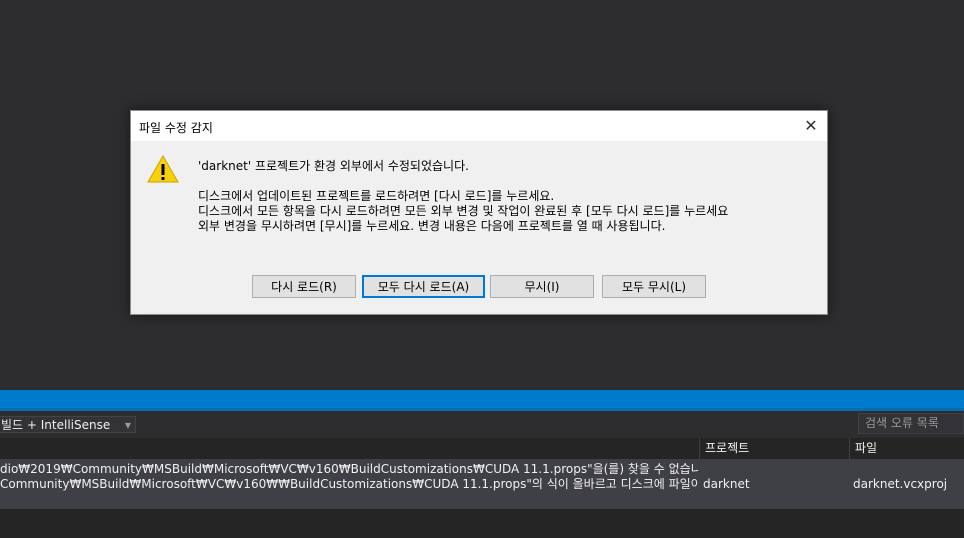 The image size is (964, 538). What do you see at coordinates (176, 128) in the screenshot?
I see `dialog-title: 파일 수정 감지` at bounding box center [176, 128].